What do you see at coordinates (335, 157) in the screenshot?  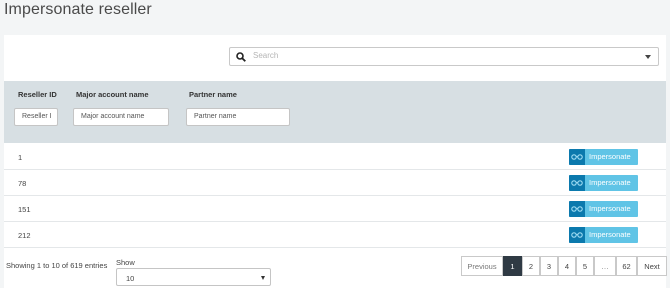 I see `table-row: 1 Impersonate` at bounding box center [335, 157].